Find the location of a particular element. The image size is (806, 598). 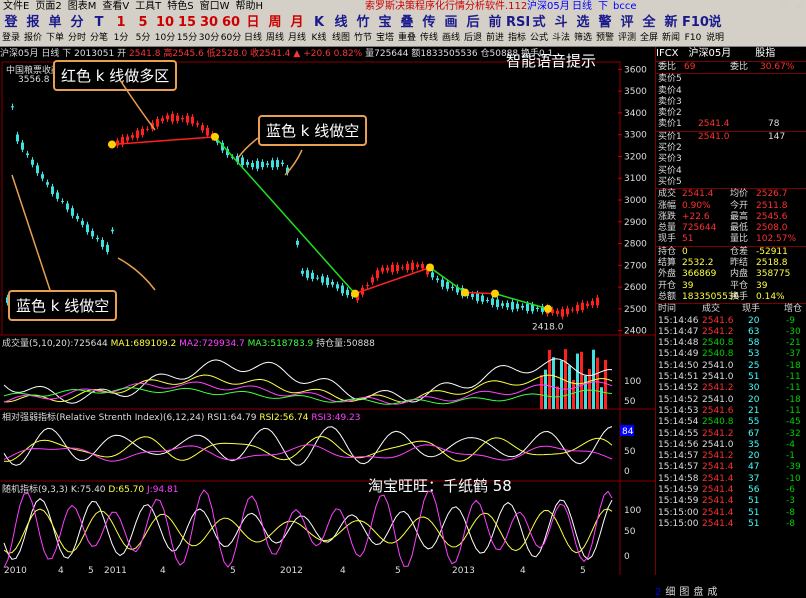

toolbar-button-11: 日日线 is located at coordinates (253, 30).